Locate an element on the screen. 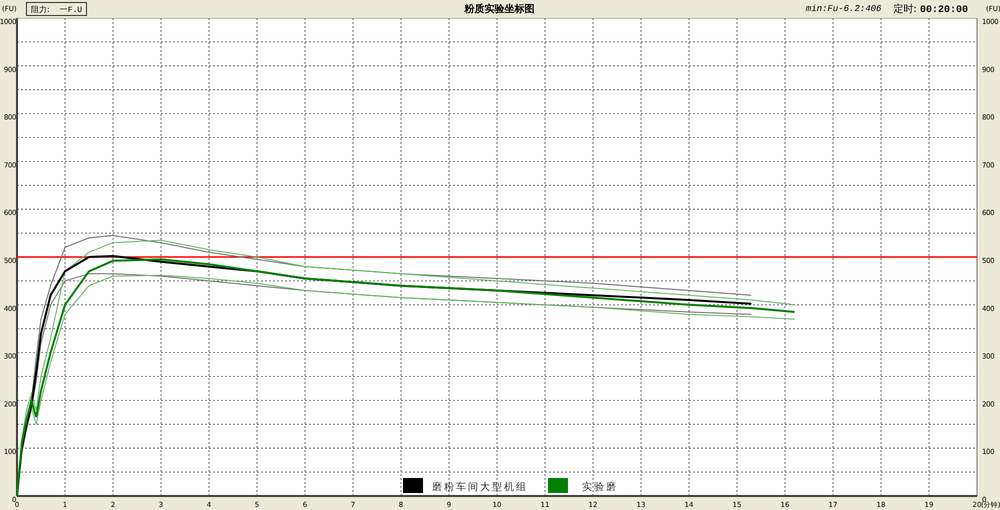  resistance-readout: 阻力: 一F.U is located at coordinates (57, 9).